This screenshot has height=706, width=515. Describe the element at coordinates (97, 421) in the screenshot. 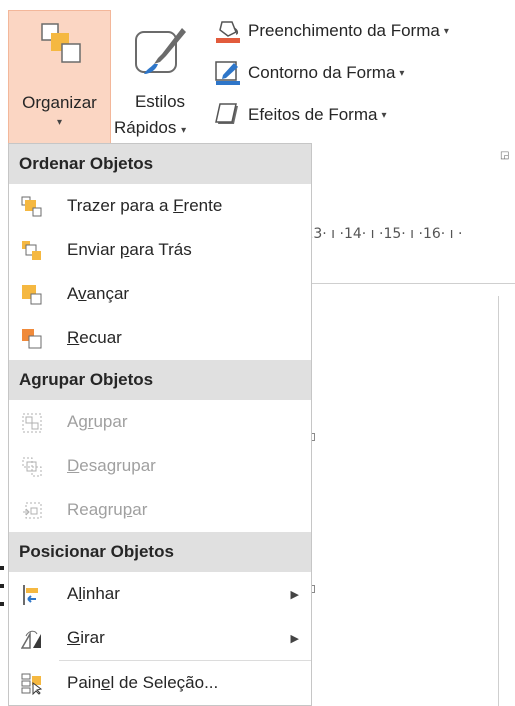

I see `menu-item-label: Agrupar` at that location.